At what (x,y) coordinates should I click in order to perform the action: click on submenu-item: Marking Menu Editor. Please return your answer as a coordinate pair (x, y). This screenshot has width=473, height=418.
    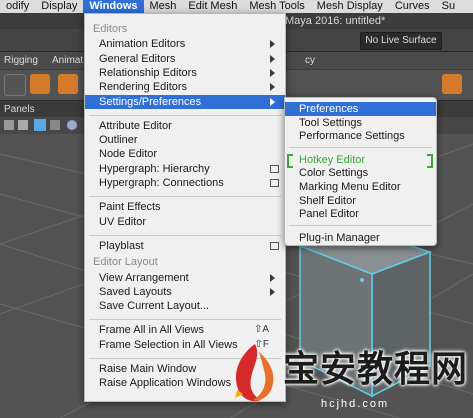
    Looking at the image, I should click on (360, 187).